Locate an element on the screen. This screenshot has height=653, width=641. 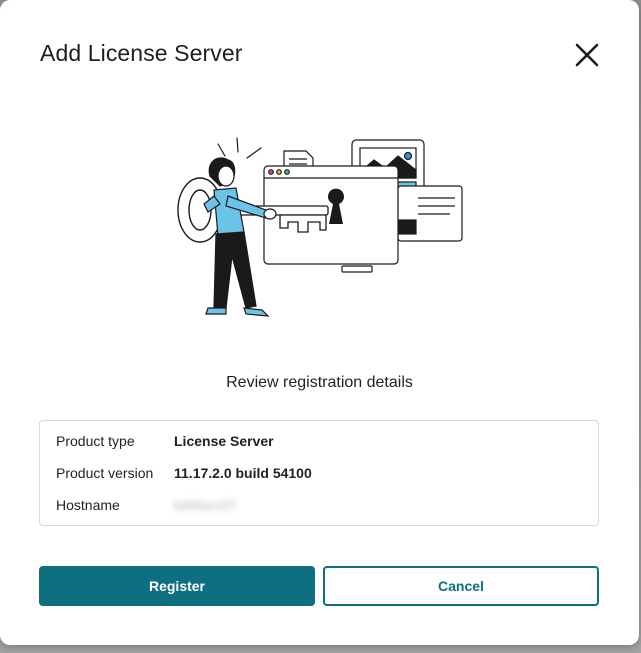
detail-value: License Server is located at coordinates (224, 441).